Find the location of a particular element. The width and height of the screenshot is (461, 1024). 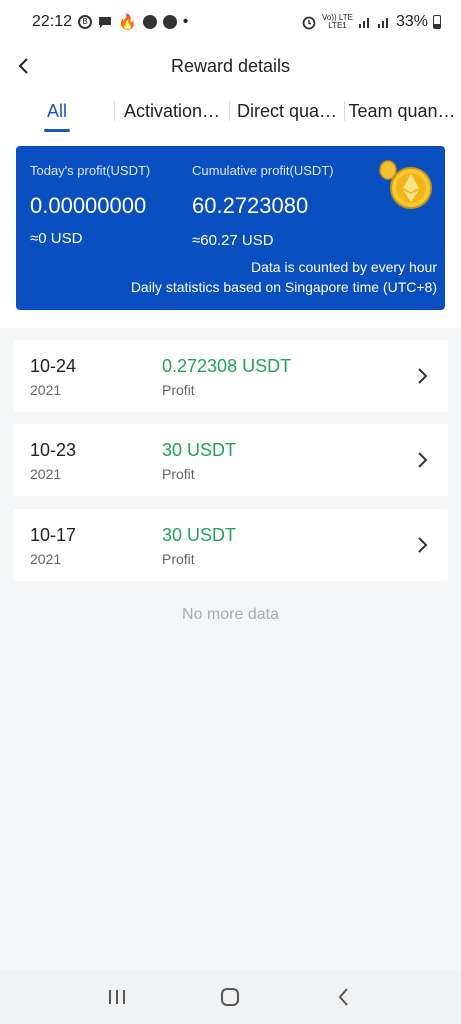

message-icon is located at coordinates (105, 22).